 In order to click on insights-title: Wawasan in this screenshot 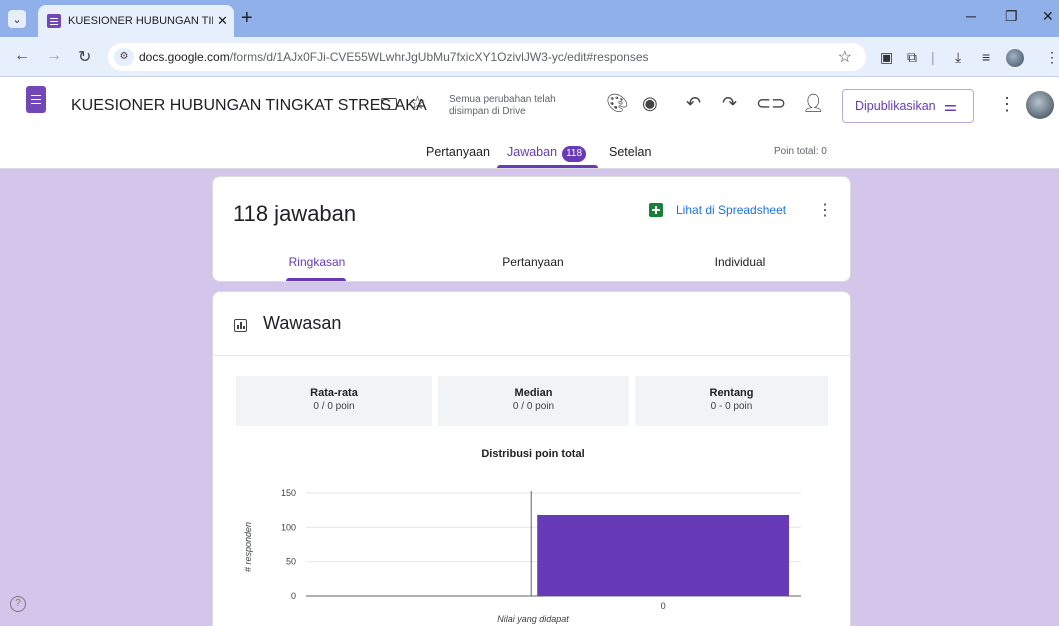, I will do `click(302, 323)`.